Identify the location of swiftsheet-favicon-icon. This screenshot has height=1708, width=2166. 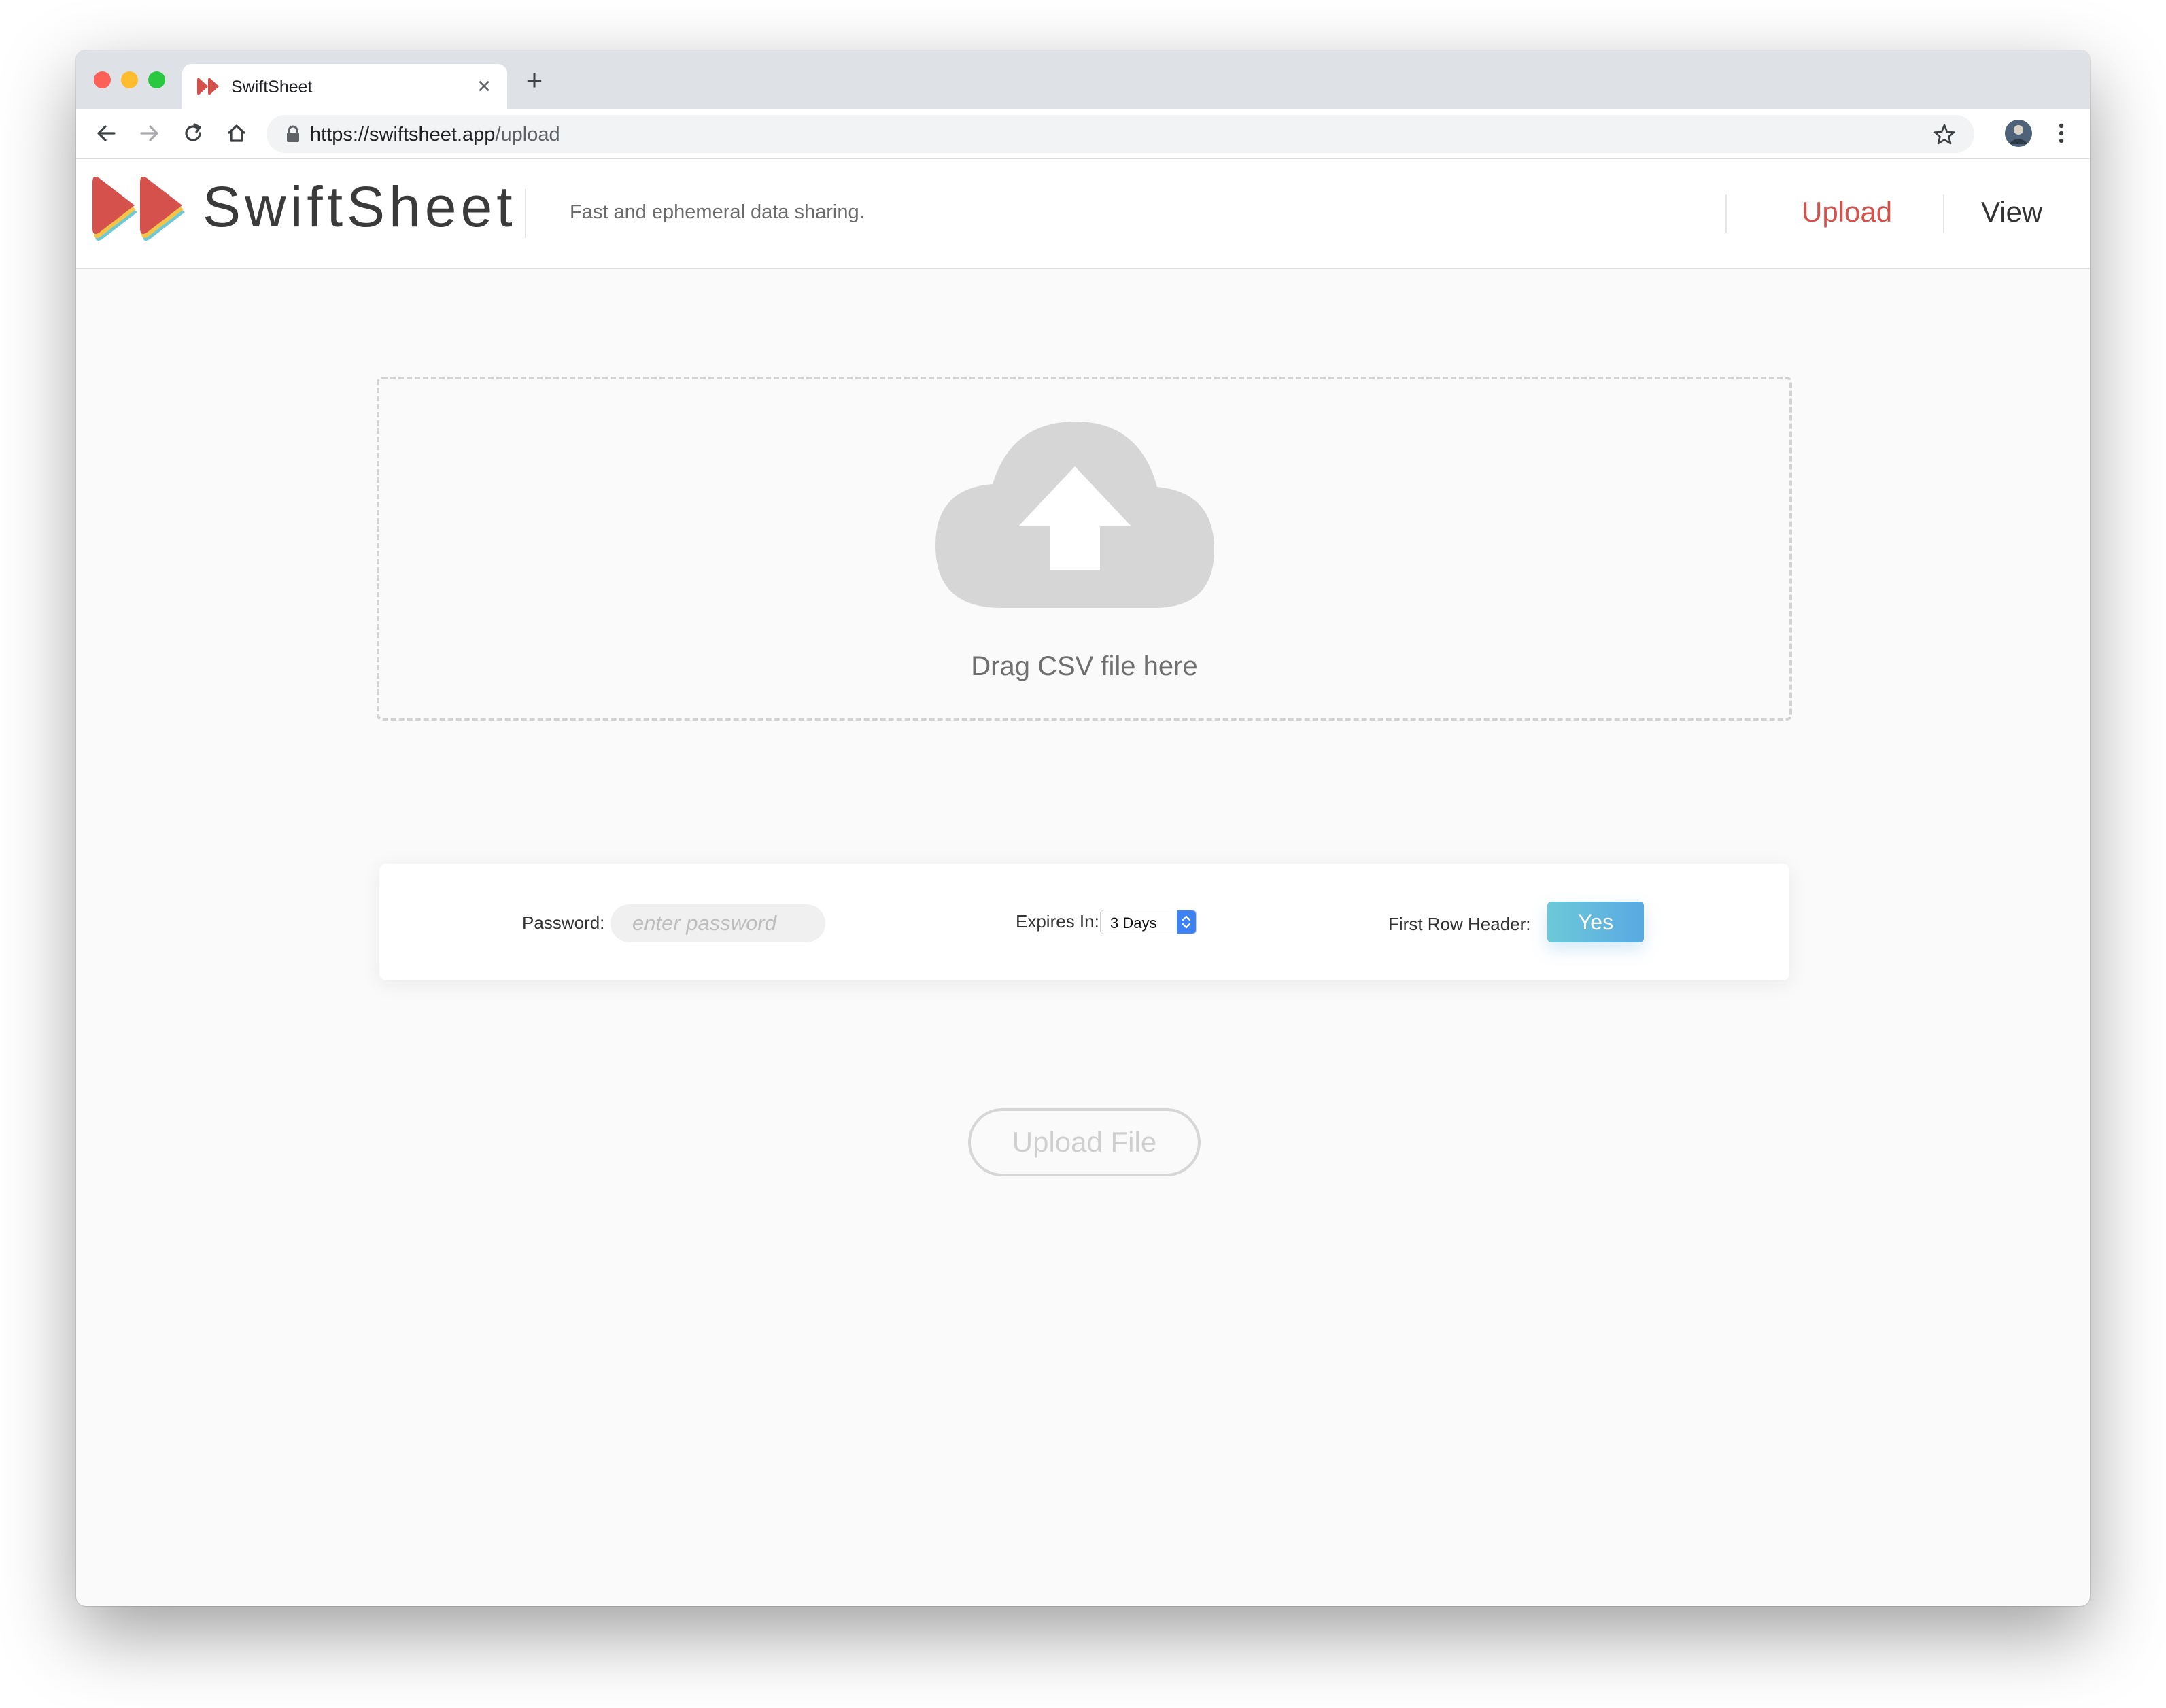
(208, 86).